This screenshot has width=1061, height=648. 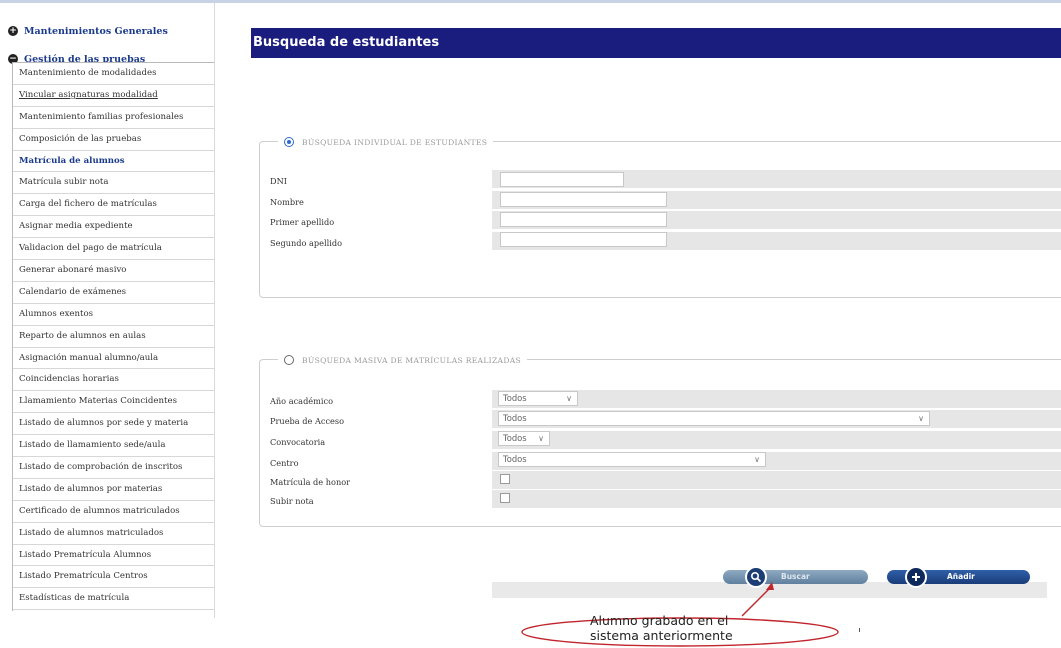 What do you see at coordinates (99, 510) in the screenshot?
I see `sidebar-item-label: Certificado de alumnos matriculados` at bounding box center [99, 510].